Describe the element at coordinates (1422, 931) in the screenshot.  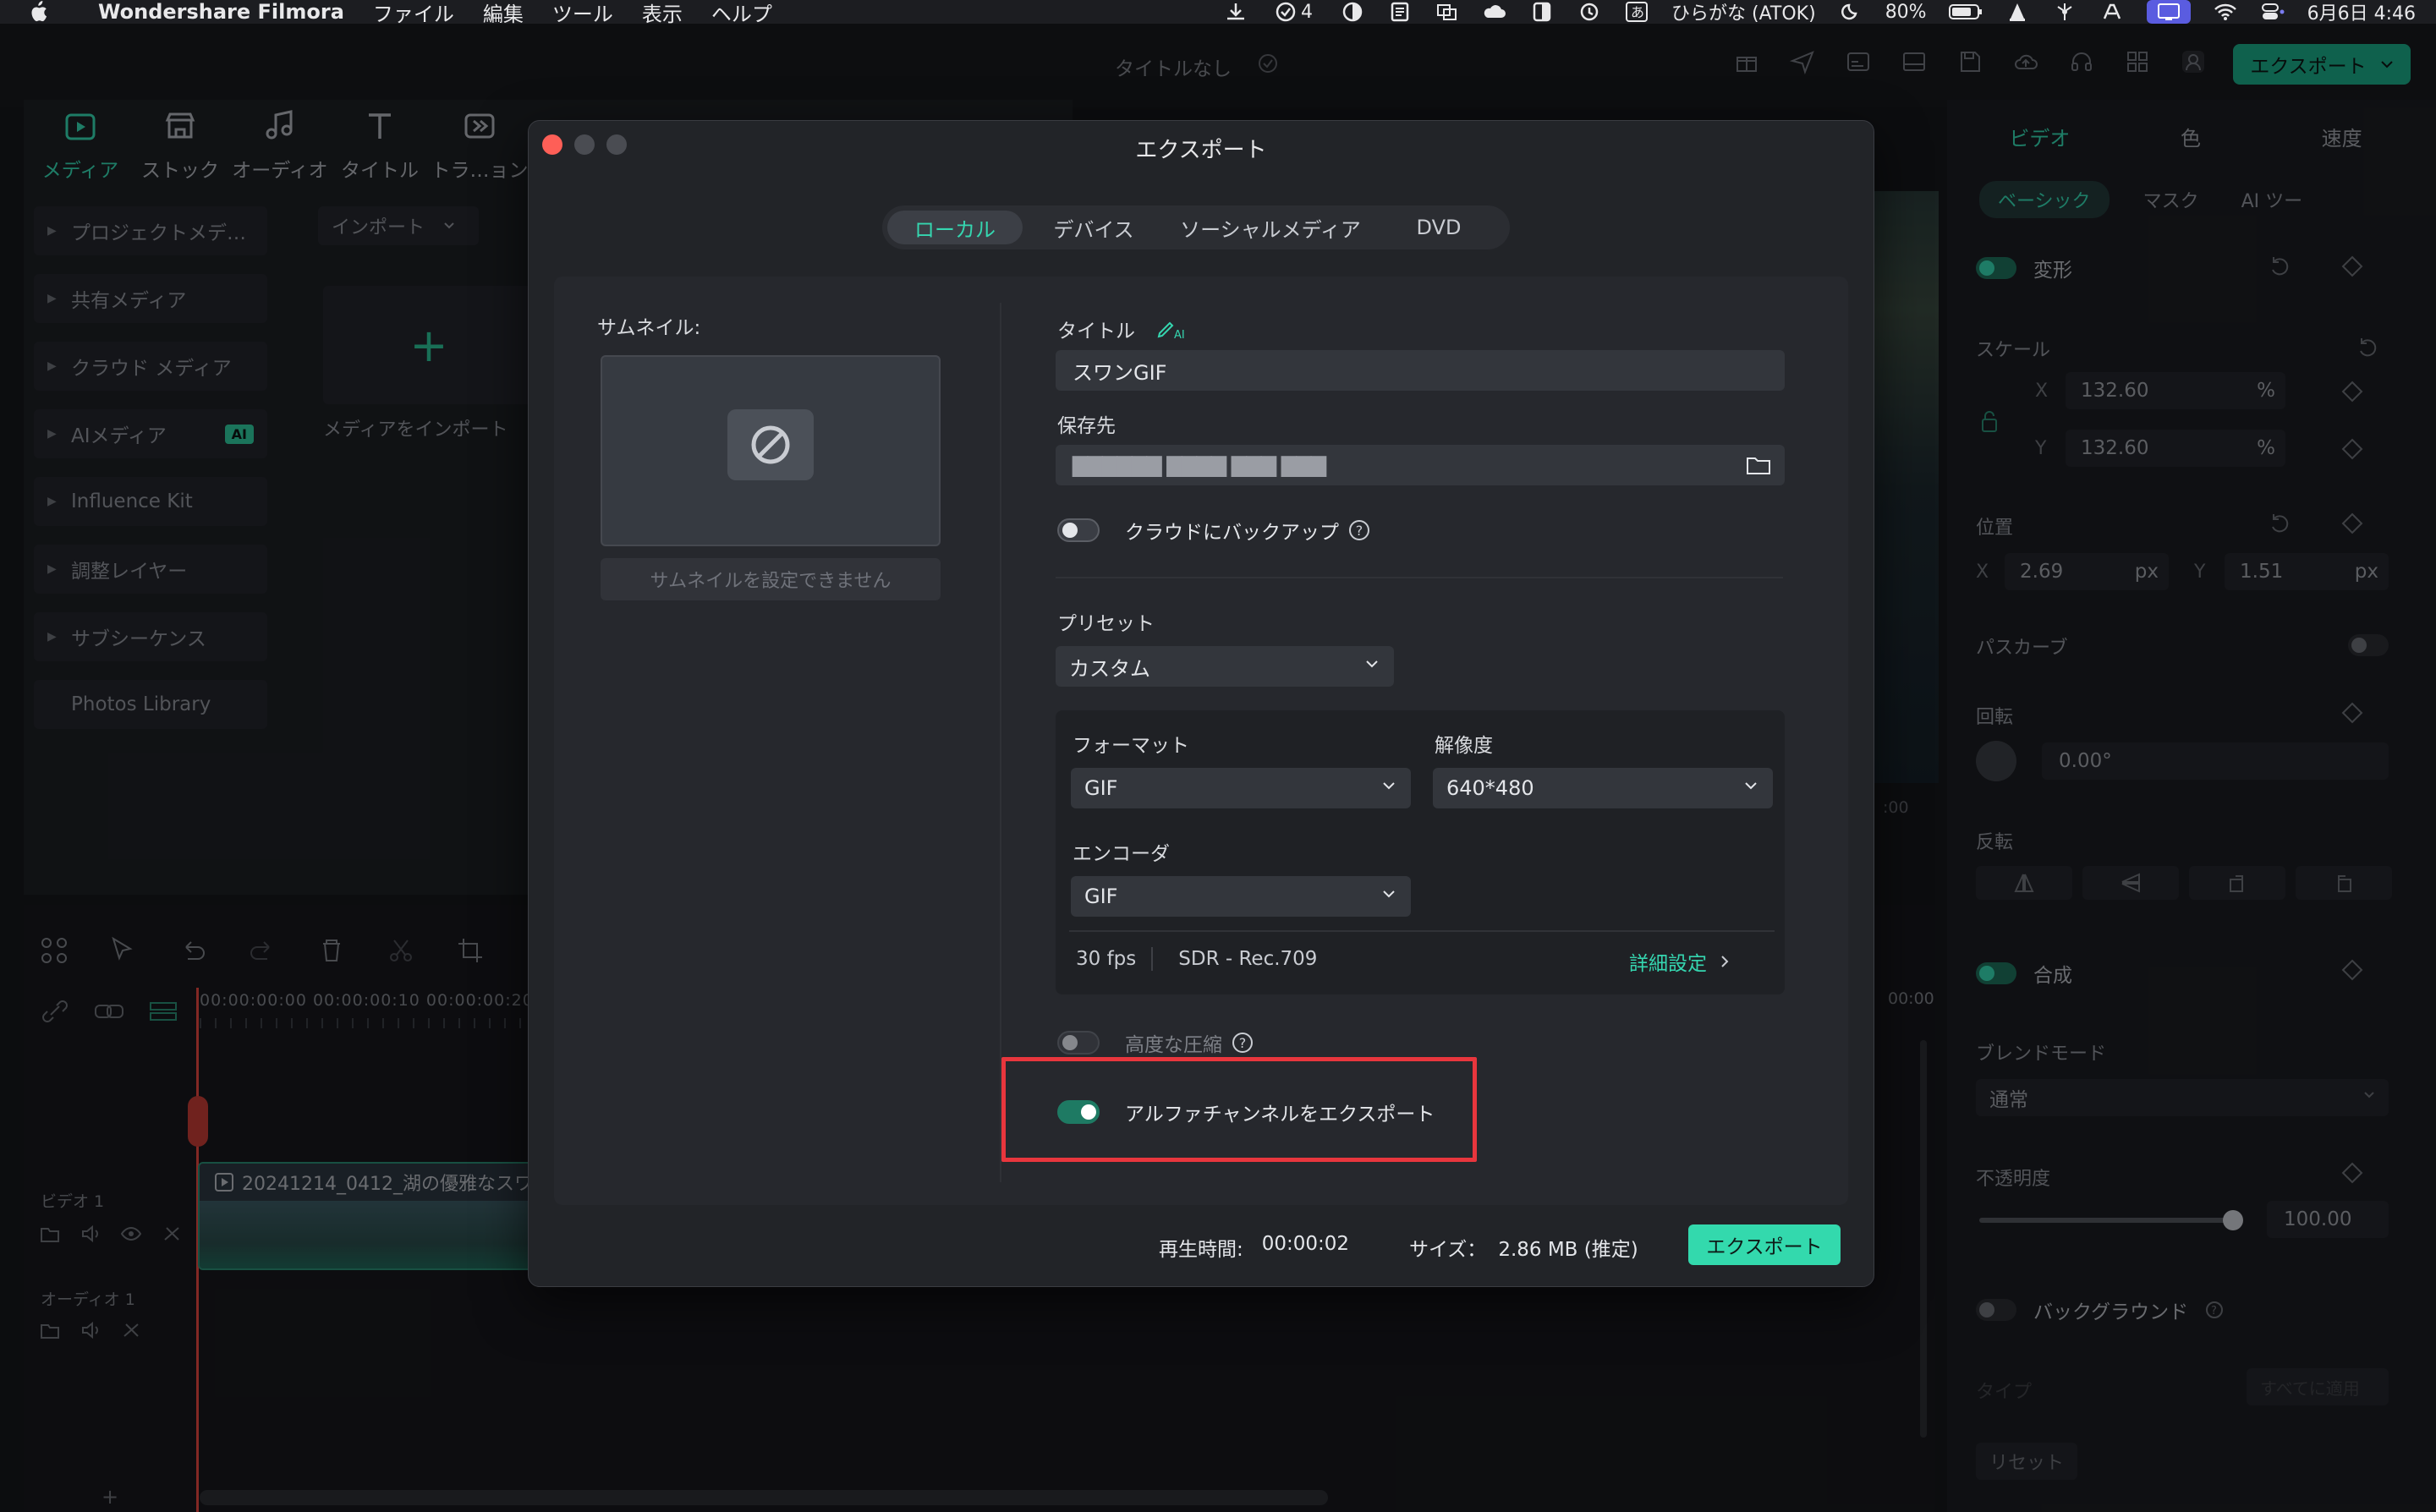
I see `format-divider` at that location.